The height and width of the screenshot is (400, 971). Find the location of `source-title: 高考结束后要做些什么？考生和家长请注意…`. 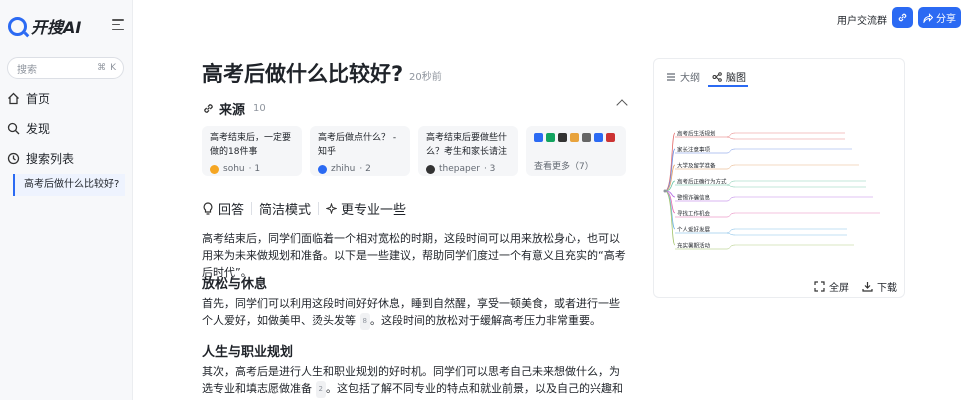

source-title: 高考结束后要做些什么？考生和家长请注意… is located at coordinates (467, 145).